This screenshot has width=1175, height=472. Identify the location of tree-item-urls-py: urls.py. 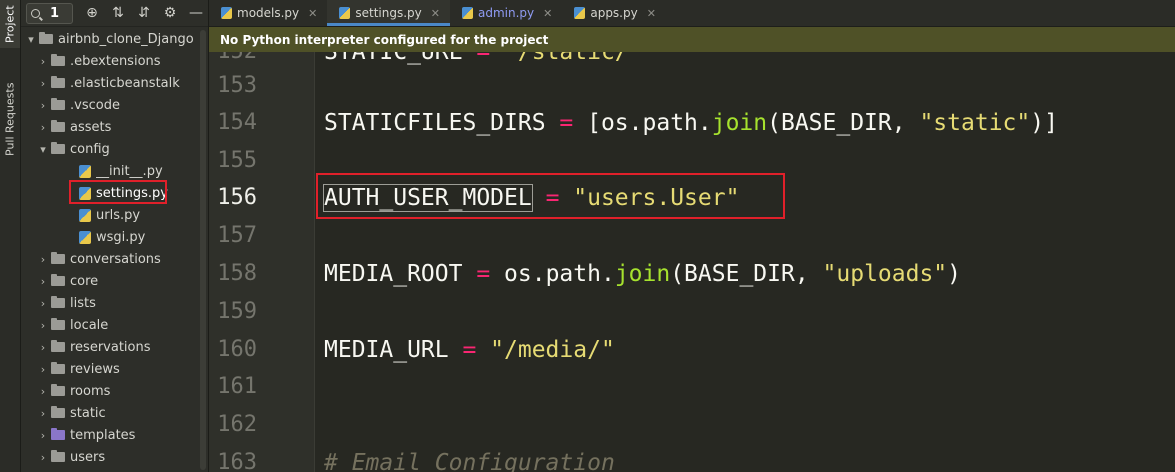
(114, 215).